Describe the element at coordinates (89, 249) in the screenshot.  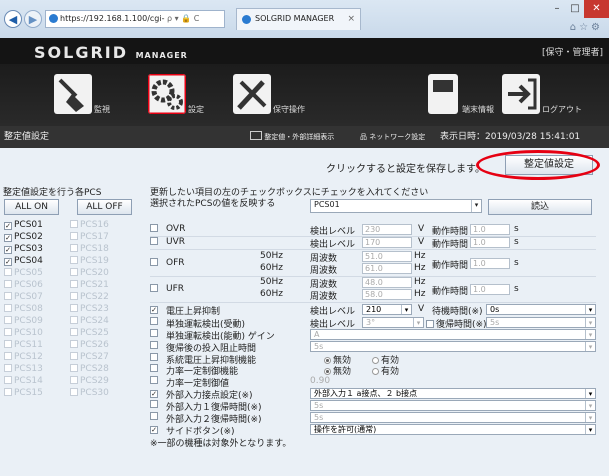
I see `pcs-checkbox-item: PCS18` at that location.